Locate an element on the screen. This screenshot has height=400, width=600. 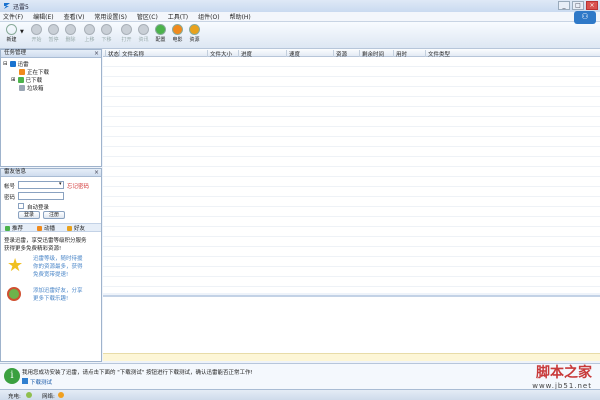
pause-icon is located at coordinates (53, 29).